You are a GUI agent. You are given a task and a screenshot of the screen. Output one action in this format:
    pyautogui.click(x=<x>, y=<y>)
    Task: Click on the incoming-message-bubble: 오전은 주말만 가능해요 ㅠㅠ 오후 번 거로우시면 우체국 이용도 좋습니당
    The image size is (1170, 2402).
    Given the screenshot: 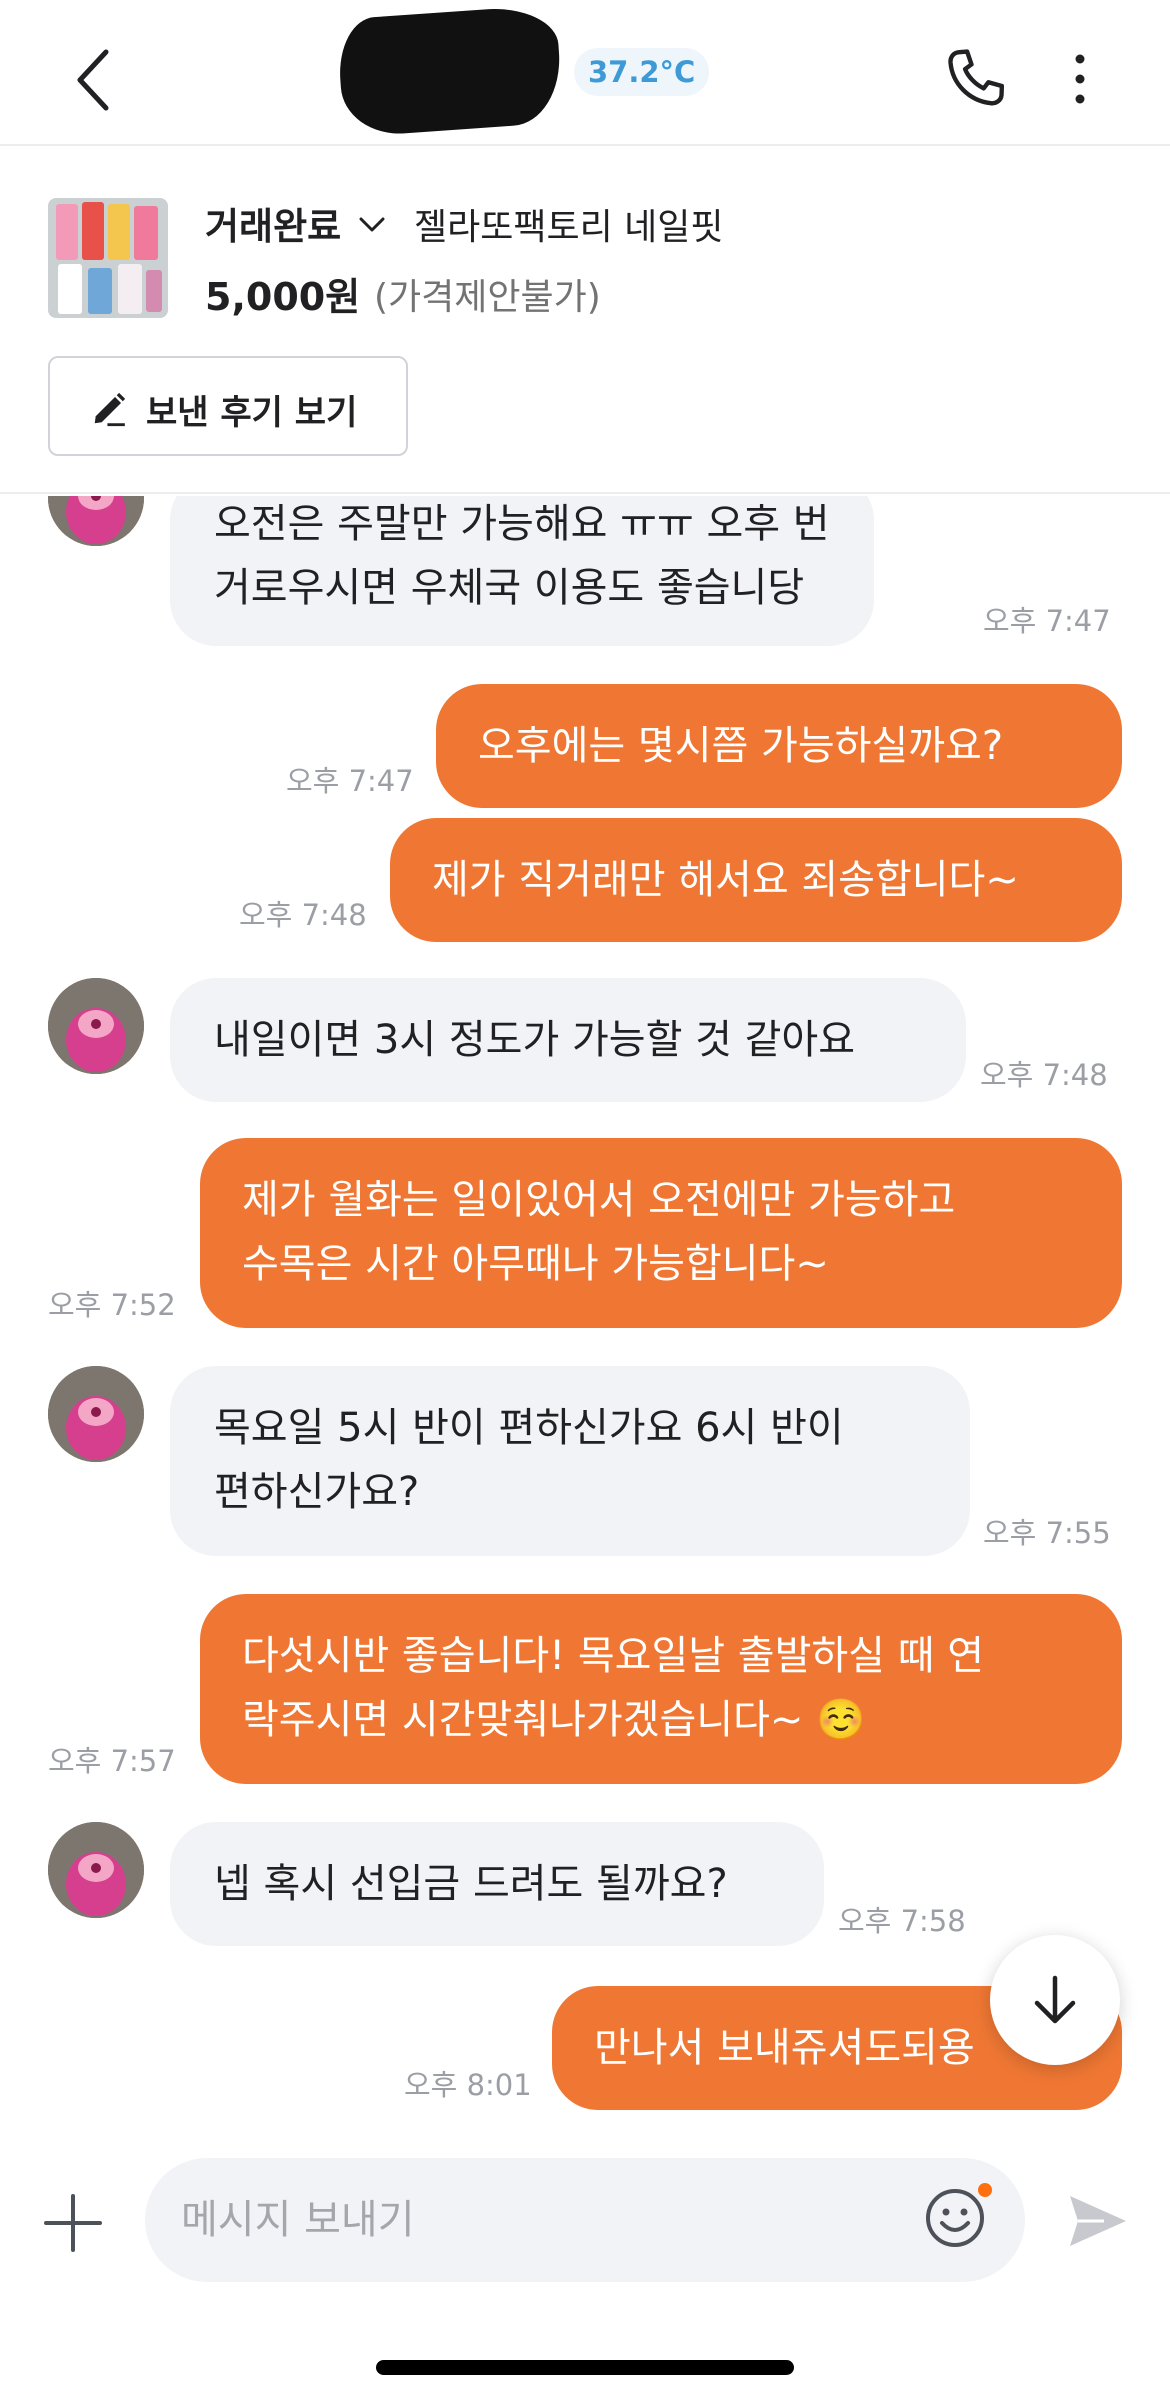 What is the action you would take?
    pyautogui.click(x=522, y=571)
    